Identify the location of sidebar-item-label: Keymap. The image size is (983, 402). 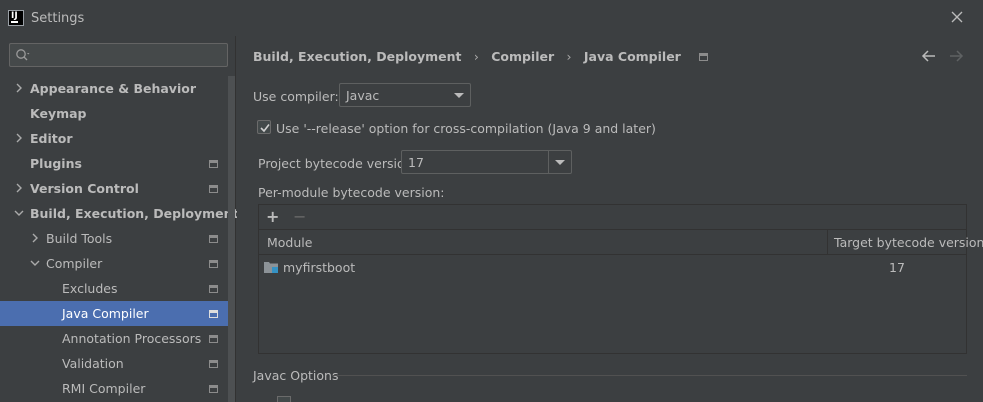
(58, 113).